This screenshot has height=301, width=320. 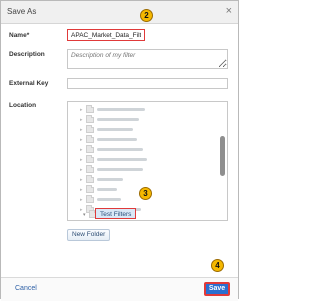 I want to click on new-folder-button: New Folder, so click(x=89, y=235).